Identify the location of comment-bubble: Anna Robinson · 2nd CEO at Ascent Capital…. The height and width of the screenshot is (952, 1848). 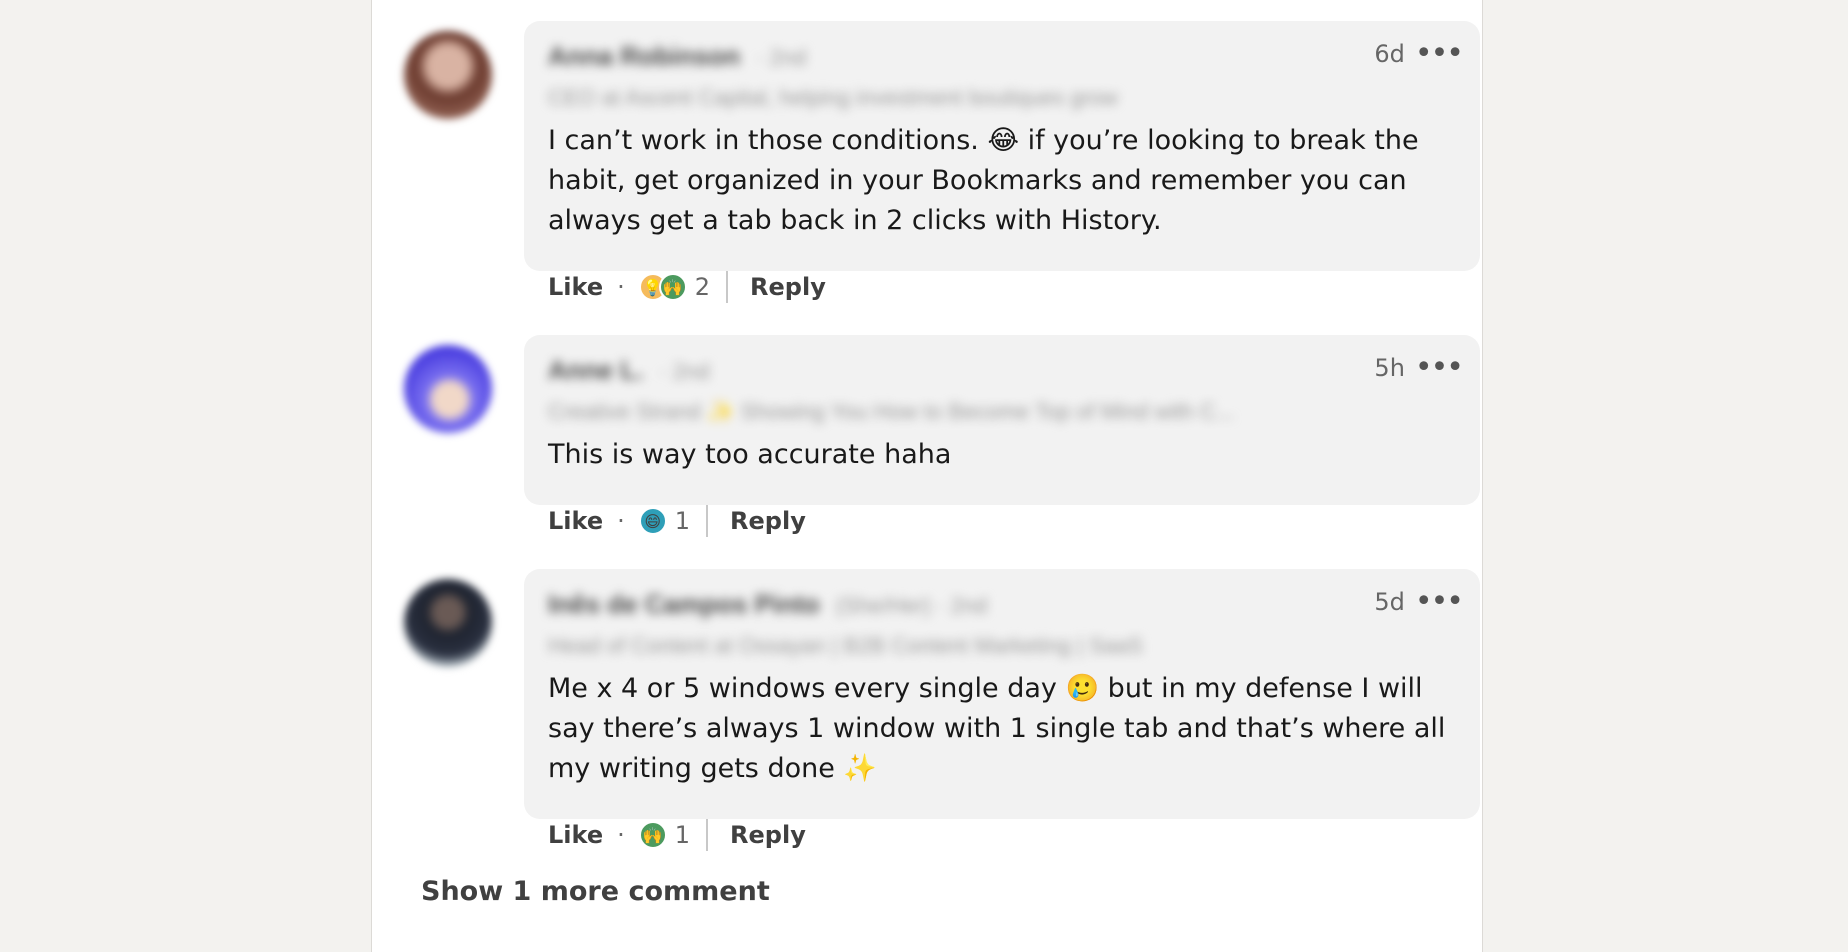
(1002, 146).